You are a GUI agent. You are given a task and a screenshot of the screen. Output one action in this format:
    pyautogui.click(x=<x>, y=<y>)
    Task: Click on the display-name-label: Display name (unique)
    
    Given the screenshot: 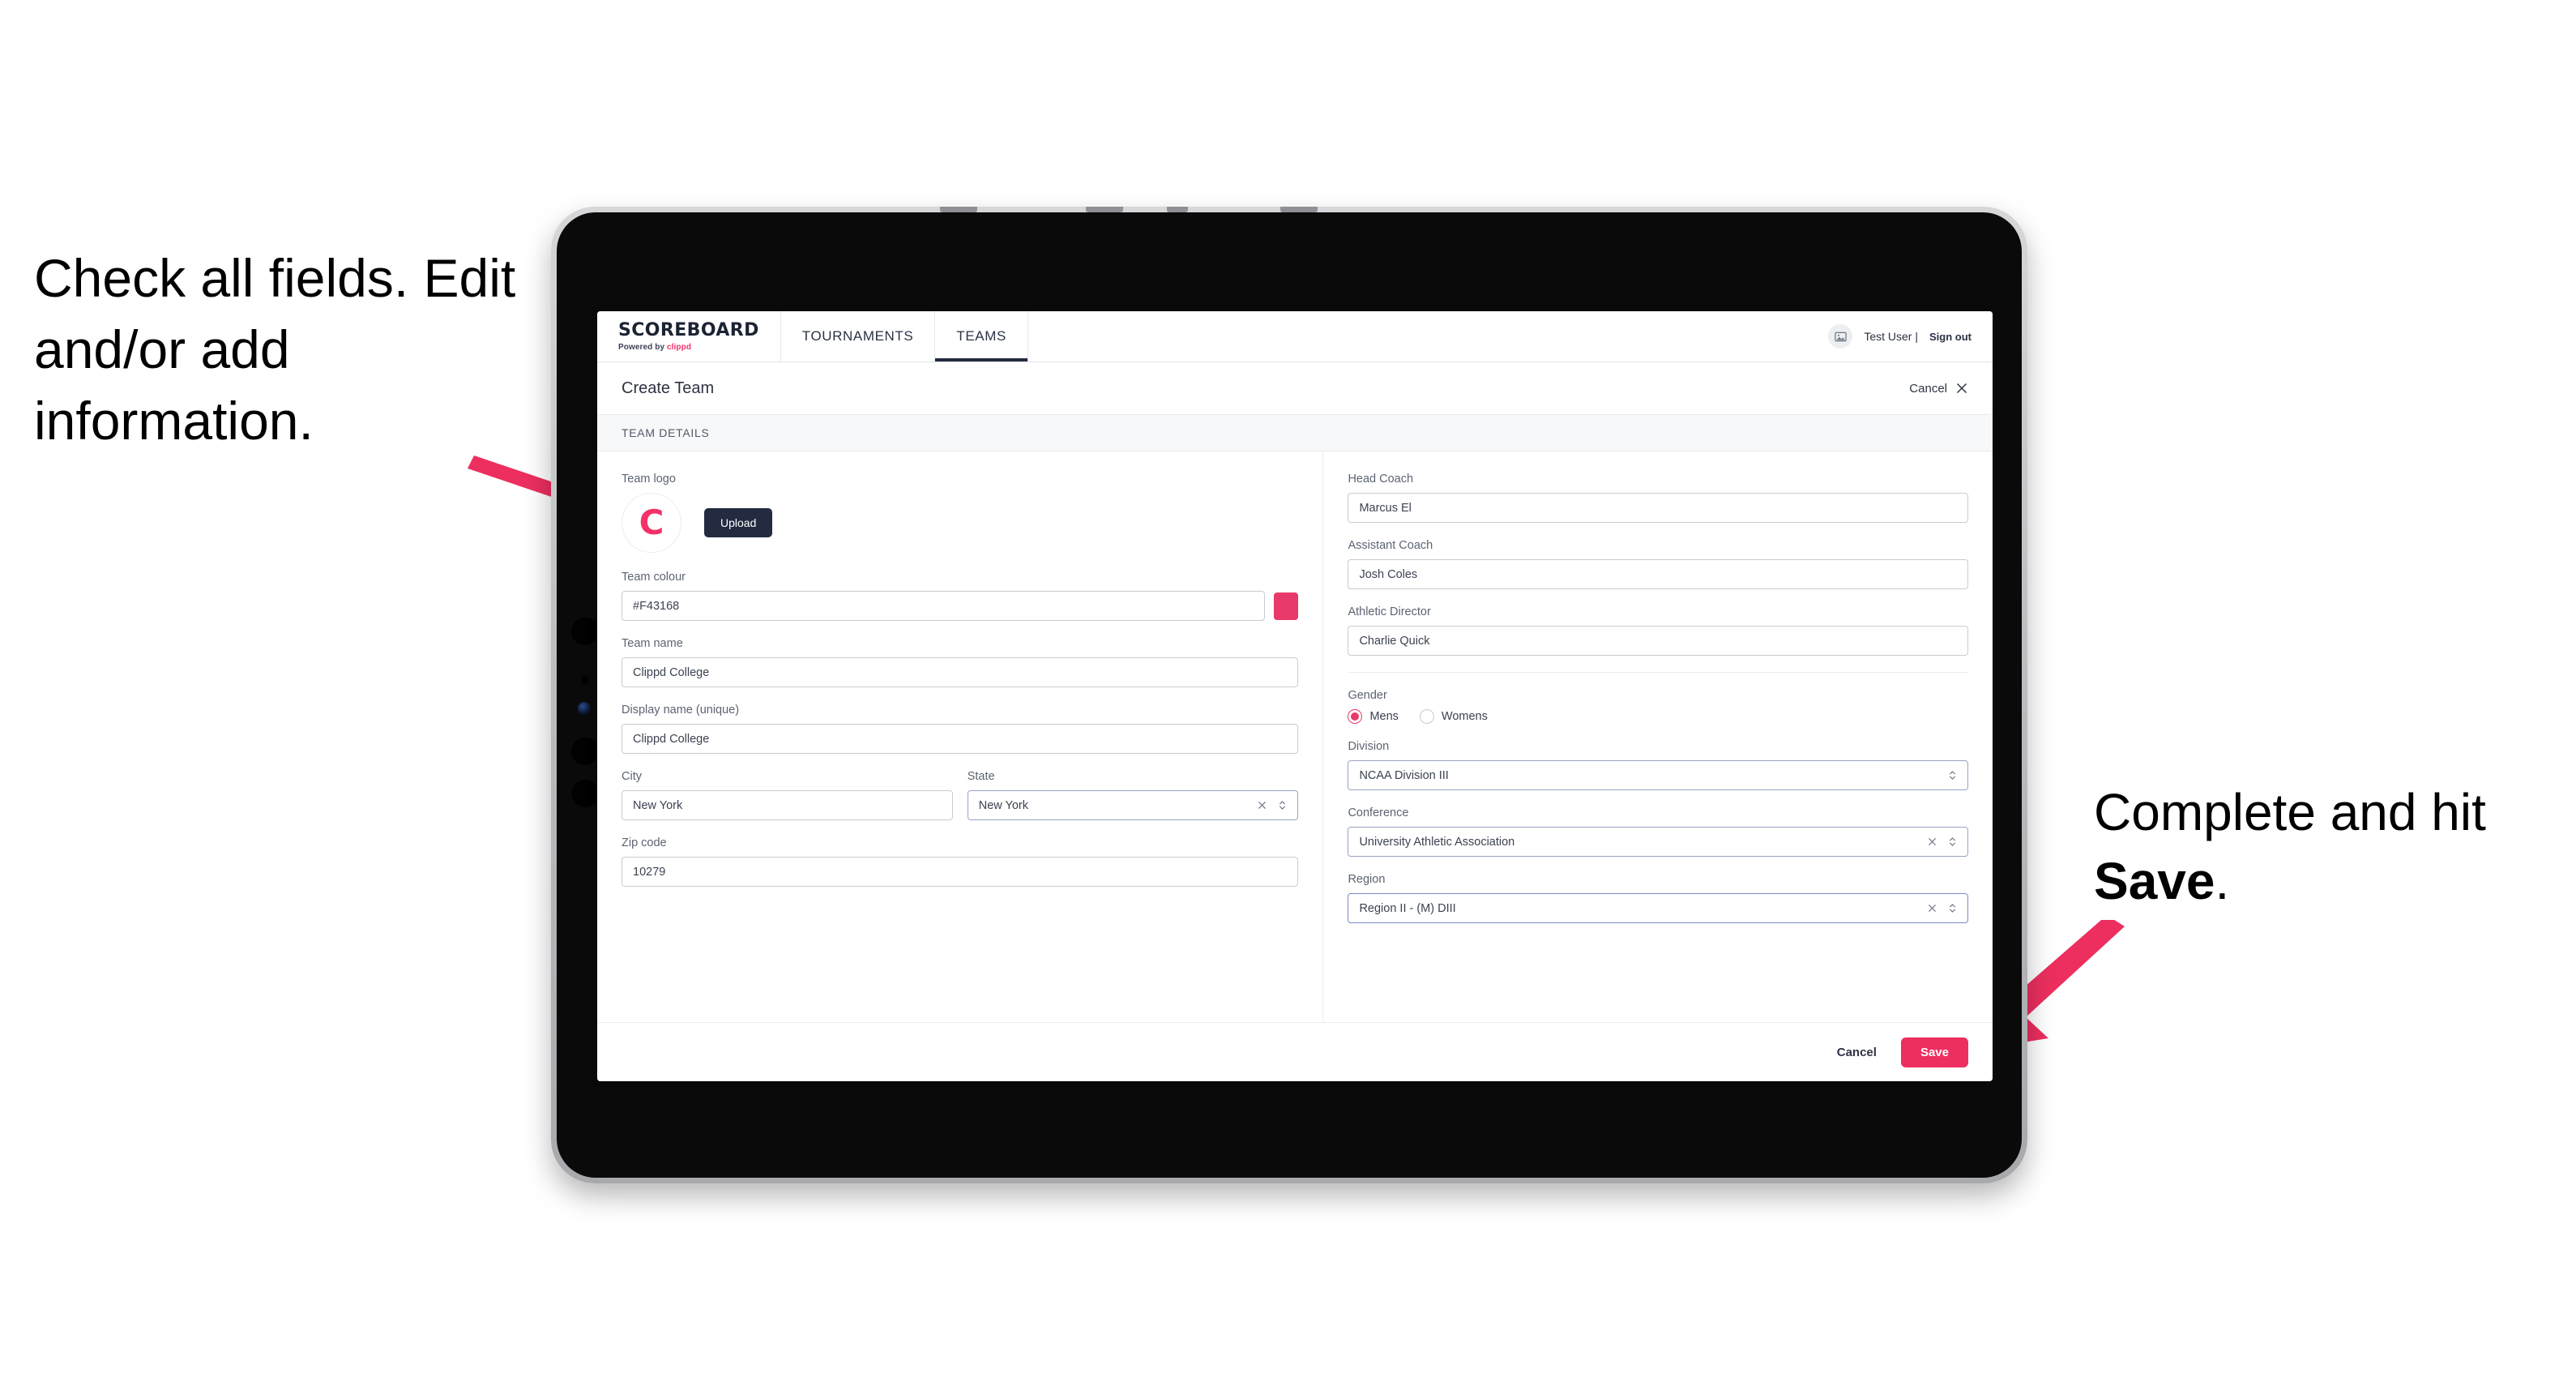 What is the action you would take?
    pyautogui.click(x=681, y=710)
    